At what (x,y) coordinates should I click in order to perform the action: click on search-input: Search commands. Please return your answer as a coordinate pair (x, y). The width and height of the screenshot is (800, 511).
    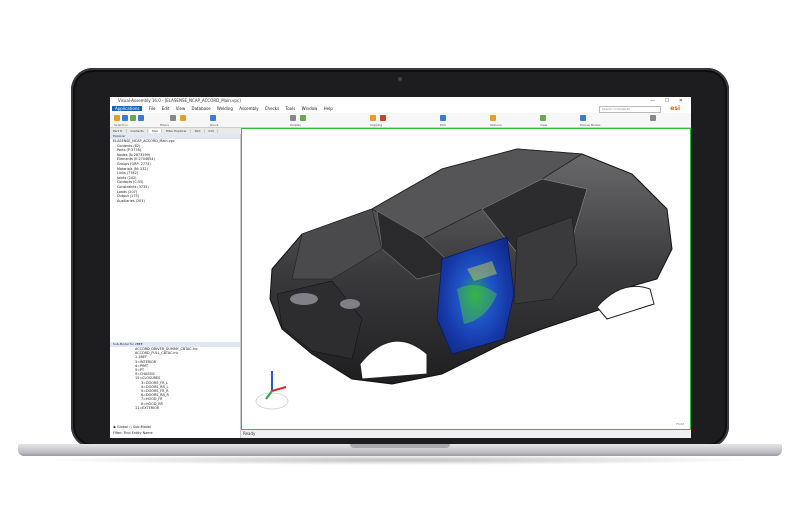
    Looking at the image, I should click on (630, 109).